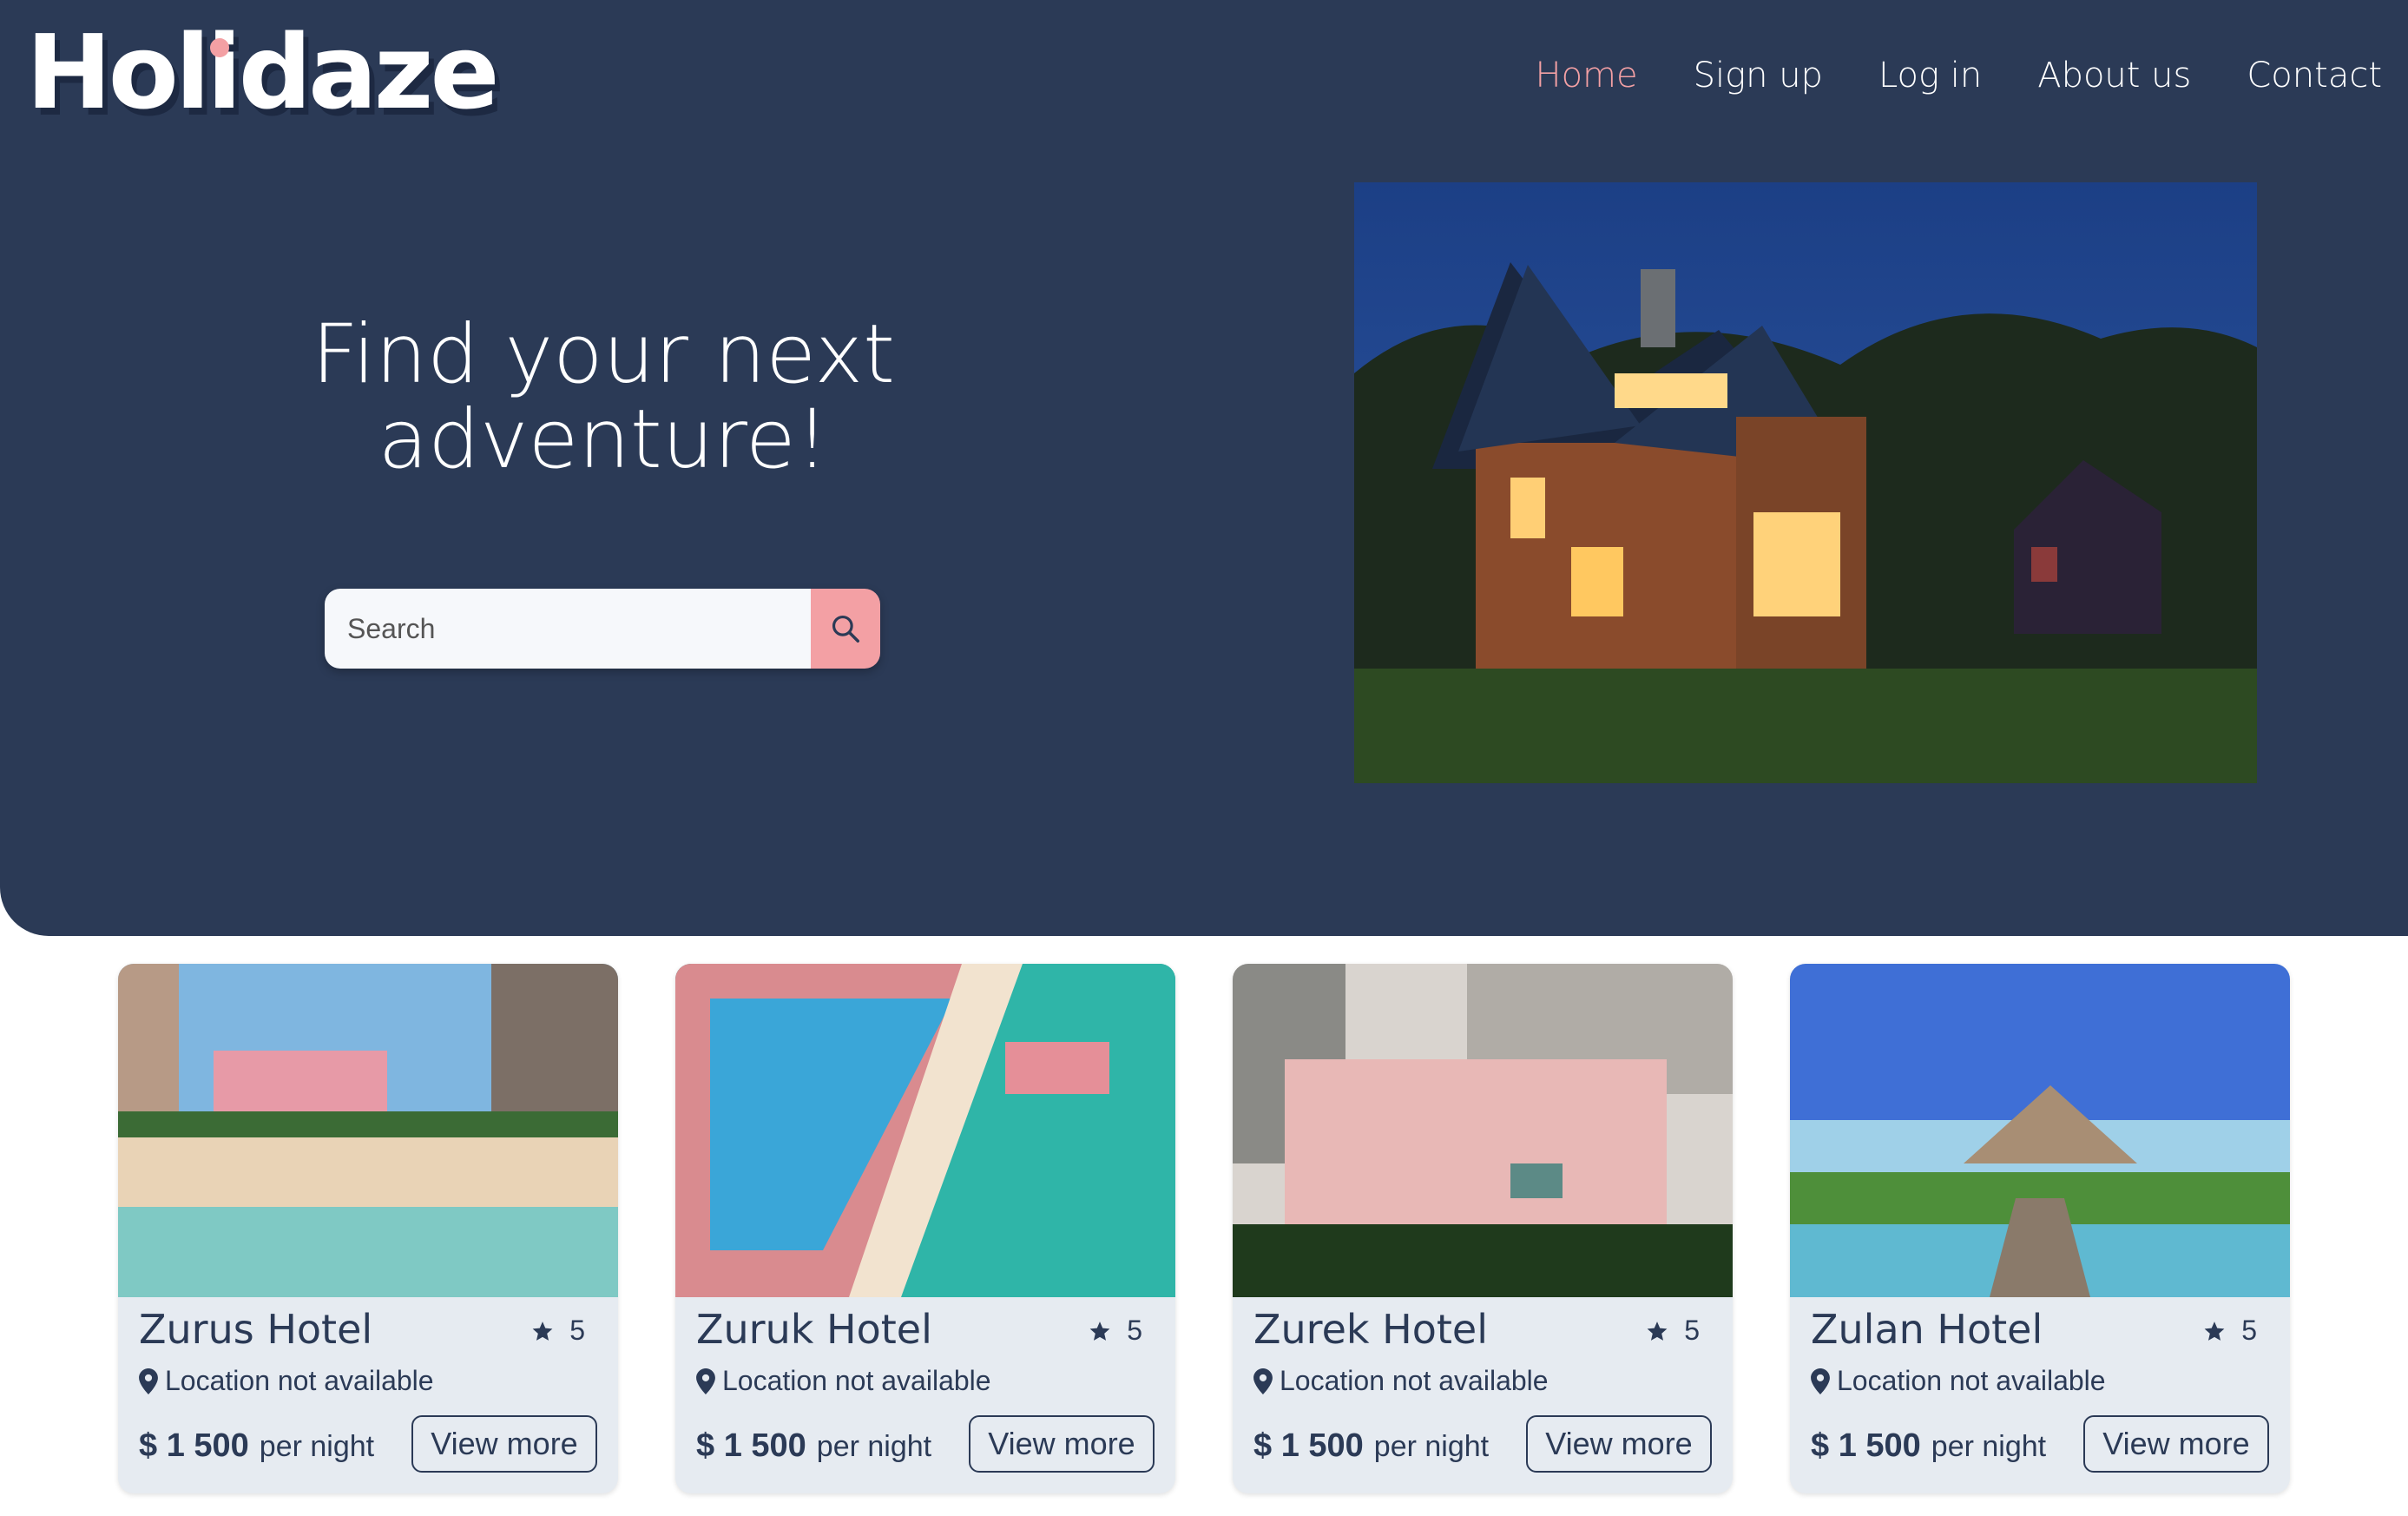 The image size is (2408, 1516). What do you see at coordinates (220, 47) in the screenshot?
I see `logo-dot` at bounding box center [220, 47].